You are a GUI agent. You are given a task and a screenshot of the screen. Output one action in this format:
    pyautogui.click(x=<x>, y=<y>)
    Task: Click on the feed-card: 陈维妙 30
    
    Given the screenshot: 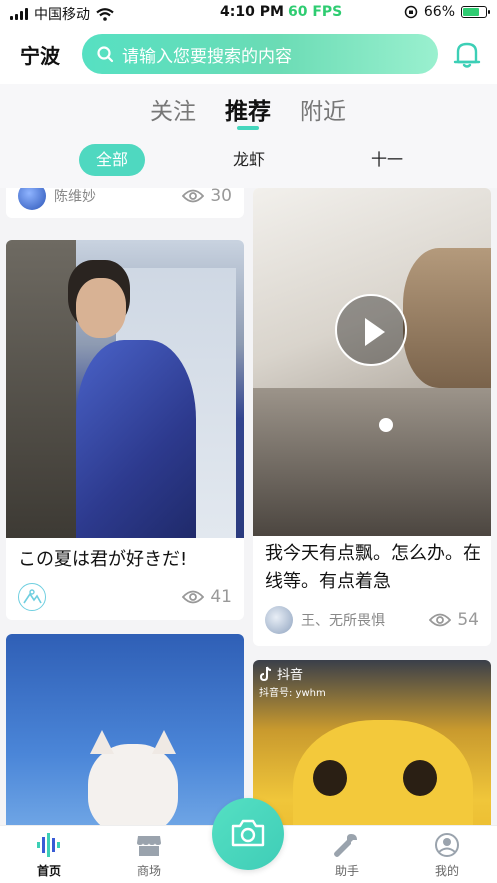 What is the action you would take?
    pyautogui.click(x=125, y=203)
    